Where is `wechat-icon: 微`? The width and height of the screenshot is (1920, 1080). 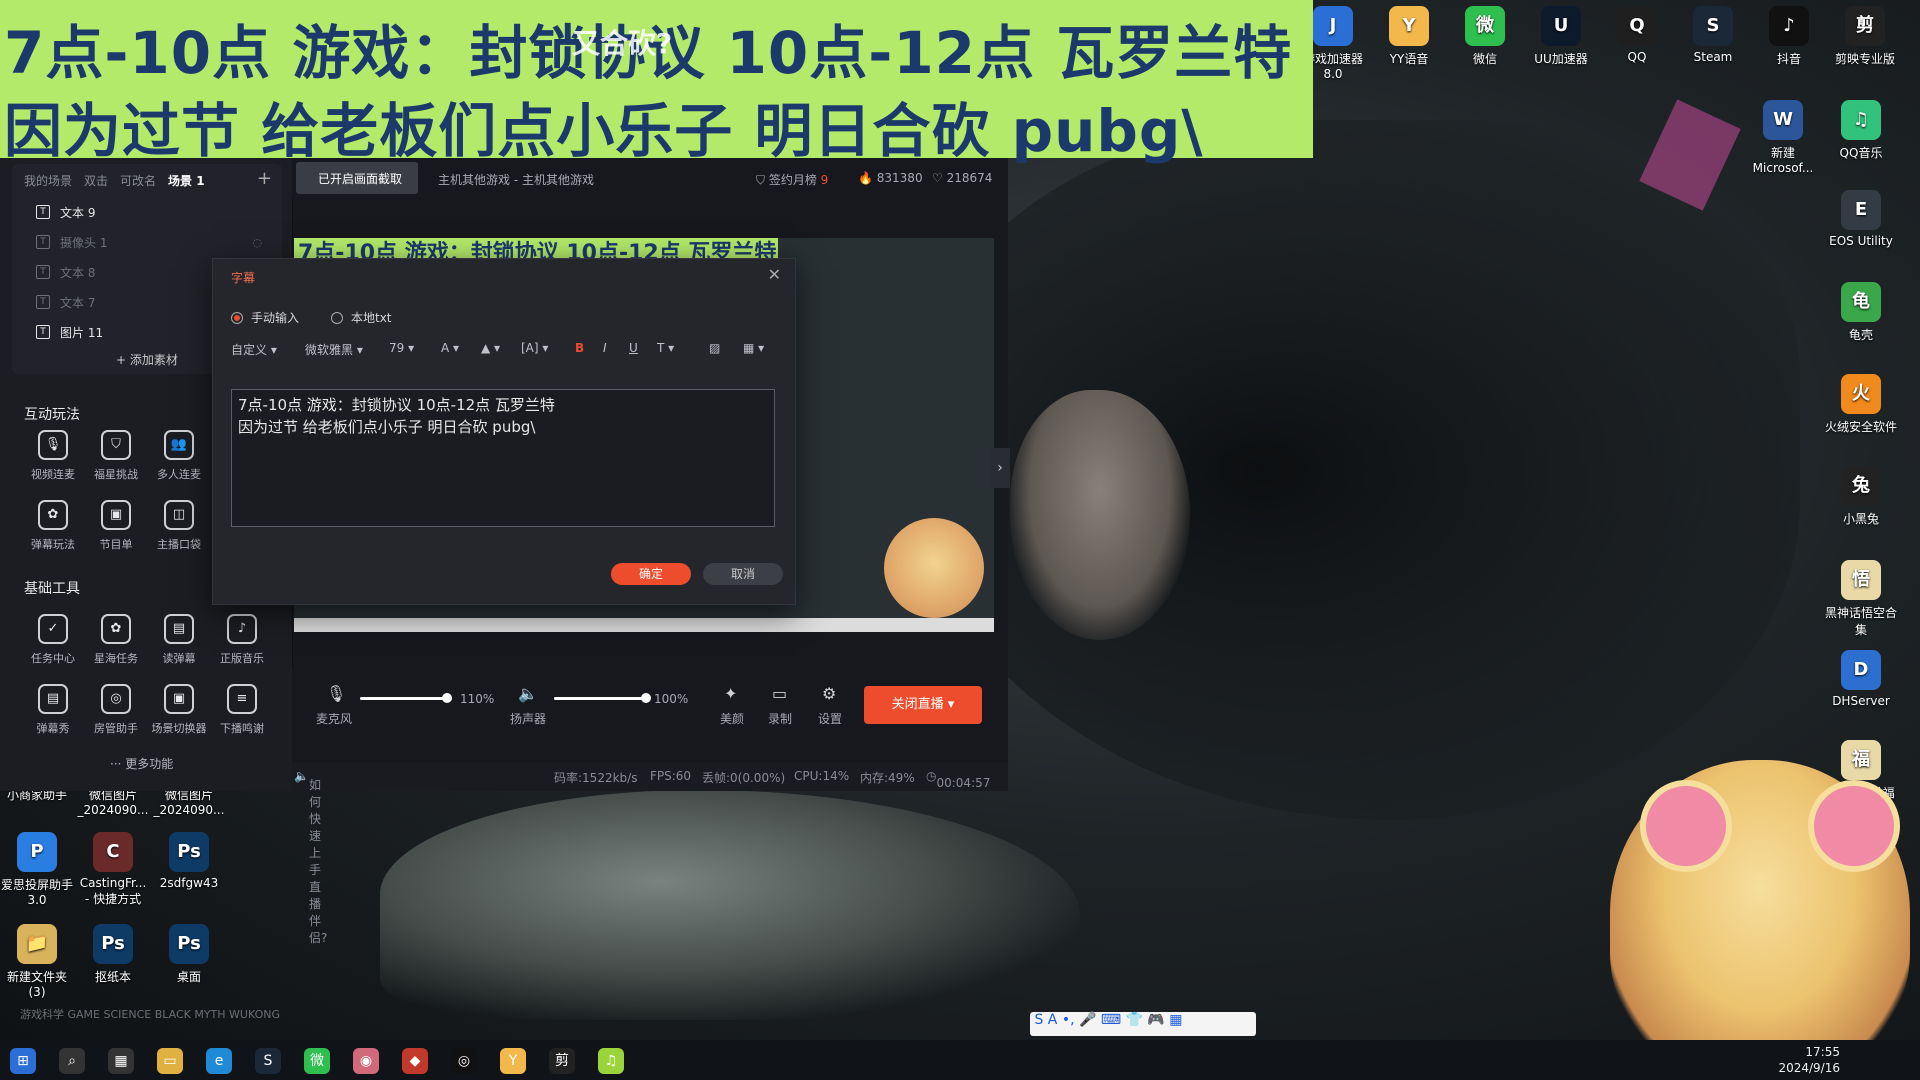
wechat-icon: 微 is located at coordinates (317, 1061).